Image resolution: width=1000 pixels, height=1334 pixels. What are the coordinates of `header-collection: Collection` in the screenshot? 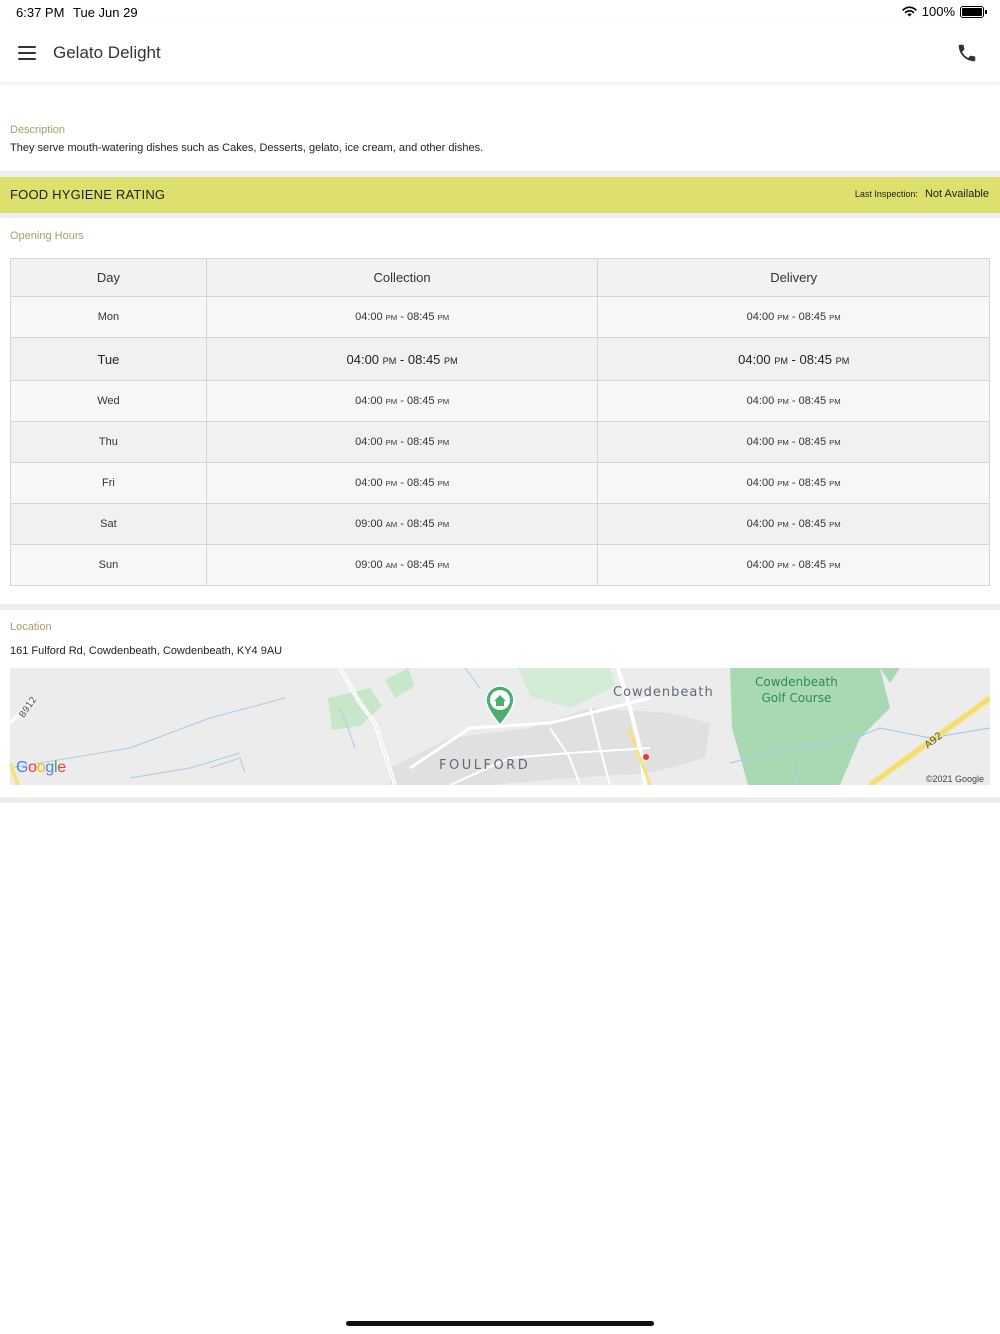 It's located at (402, 277).